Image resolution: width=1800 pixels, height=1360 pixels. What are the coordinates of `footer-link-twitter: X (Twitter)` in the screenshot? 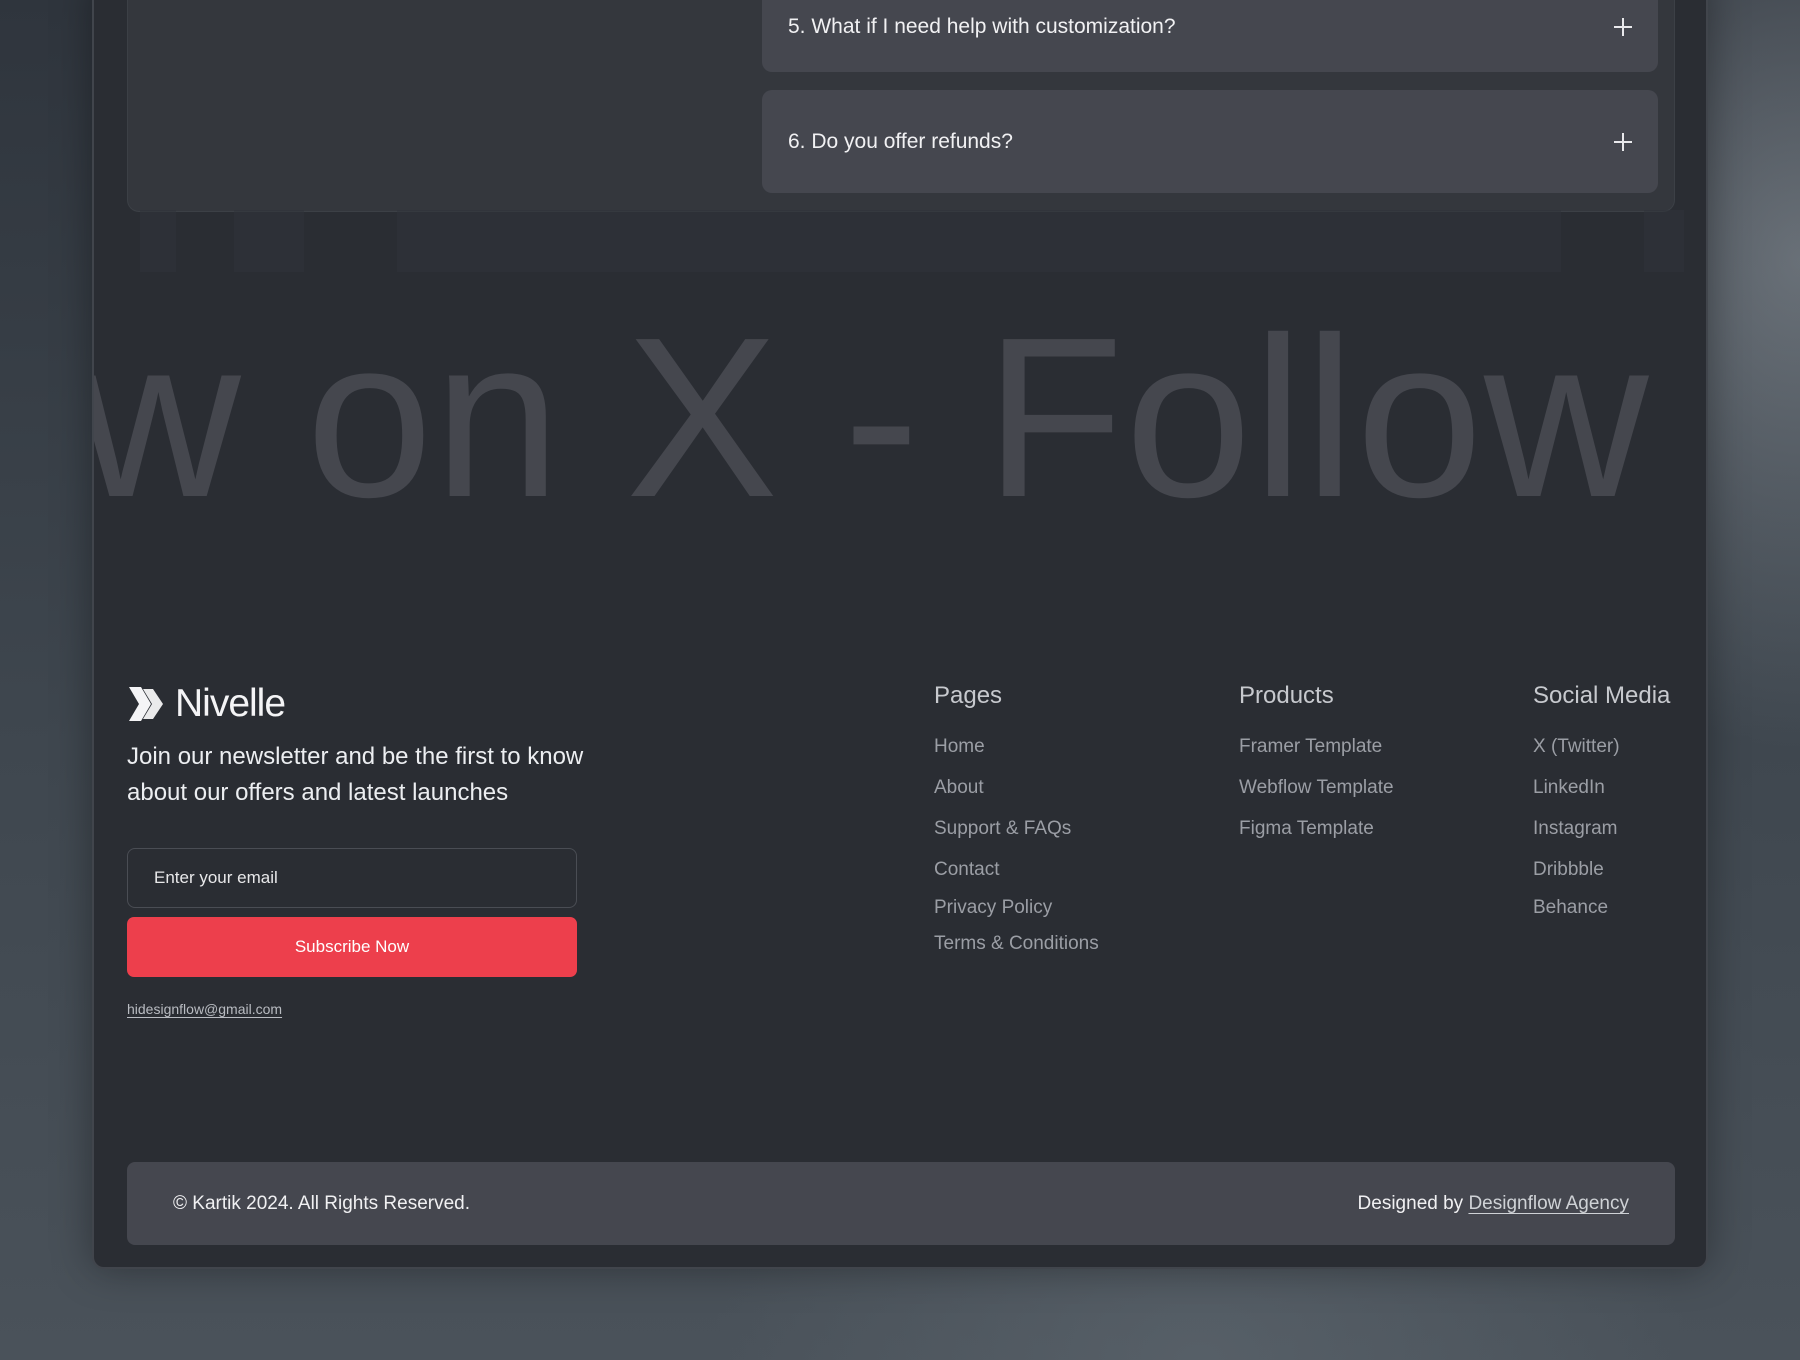 It's located at (1576, 747).